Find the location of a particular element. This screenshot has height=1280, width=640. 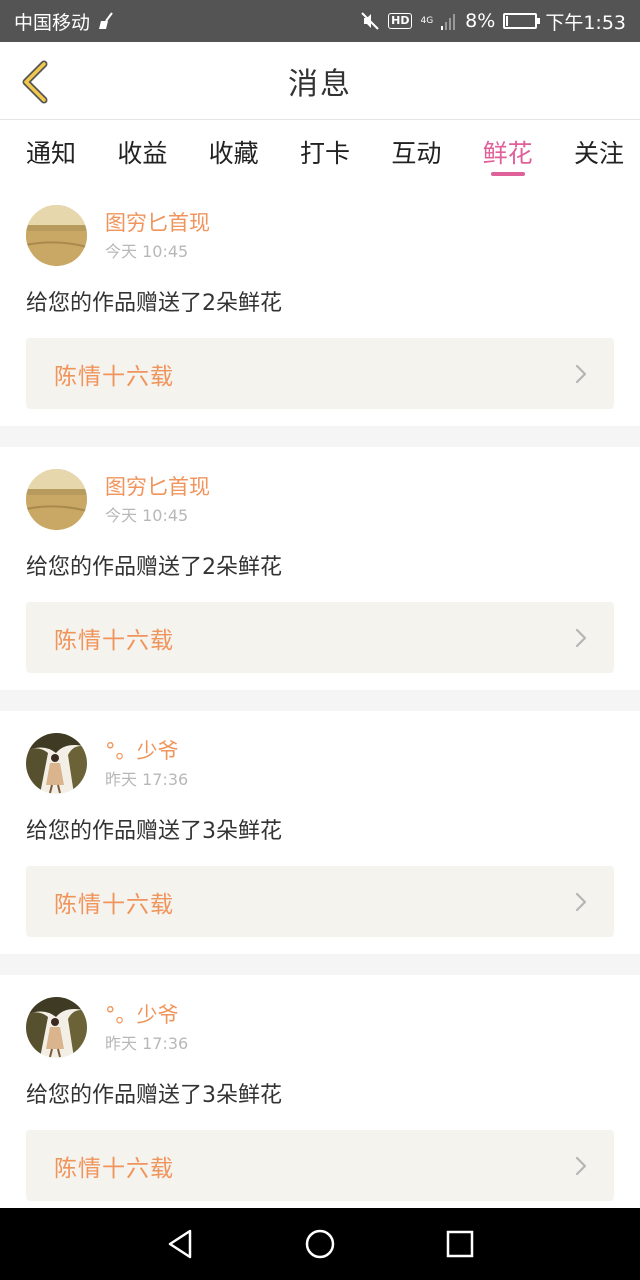

mute-icon is located at coordinates (370, 21).